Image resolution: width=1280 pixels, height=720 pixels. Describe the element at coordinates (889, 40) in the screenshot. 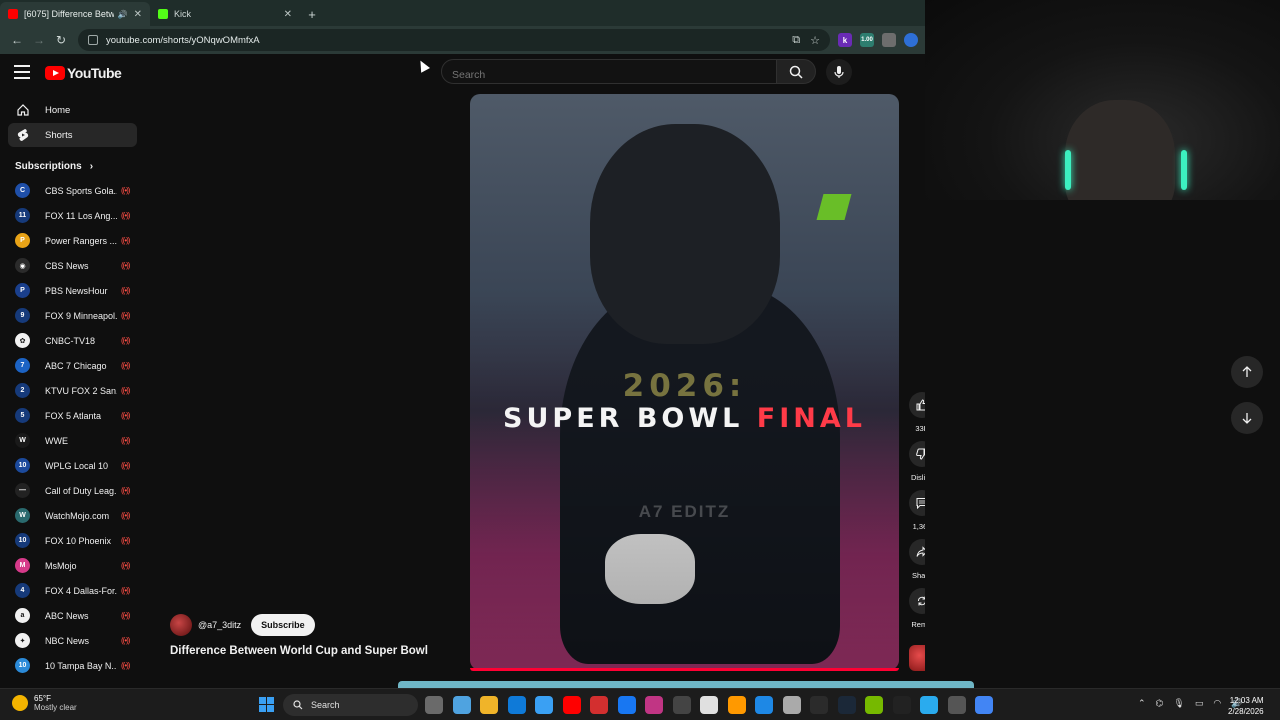

I see `puzzle-icon` at that location.